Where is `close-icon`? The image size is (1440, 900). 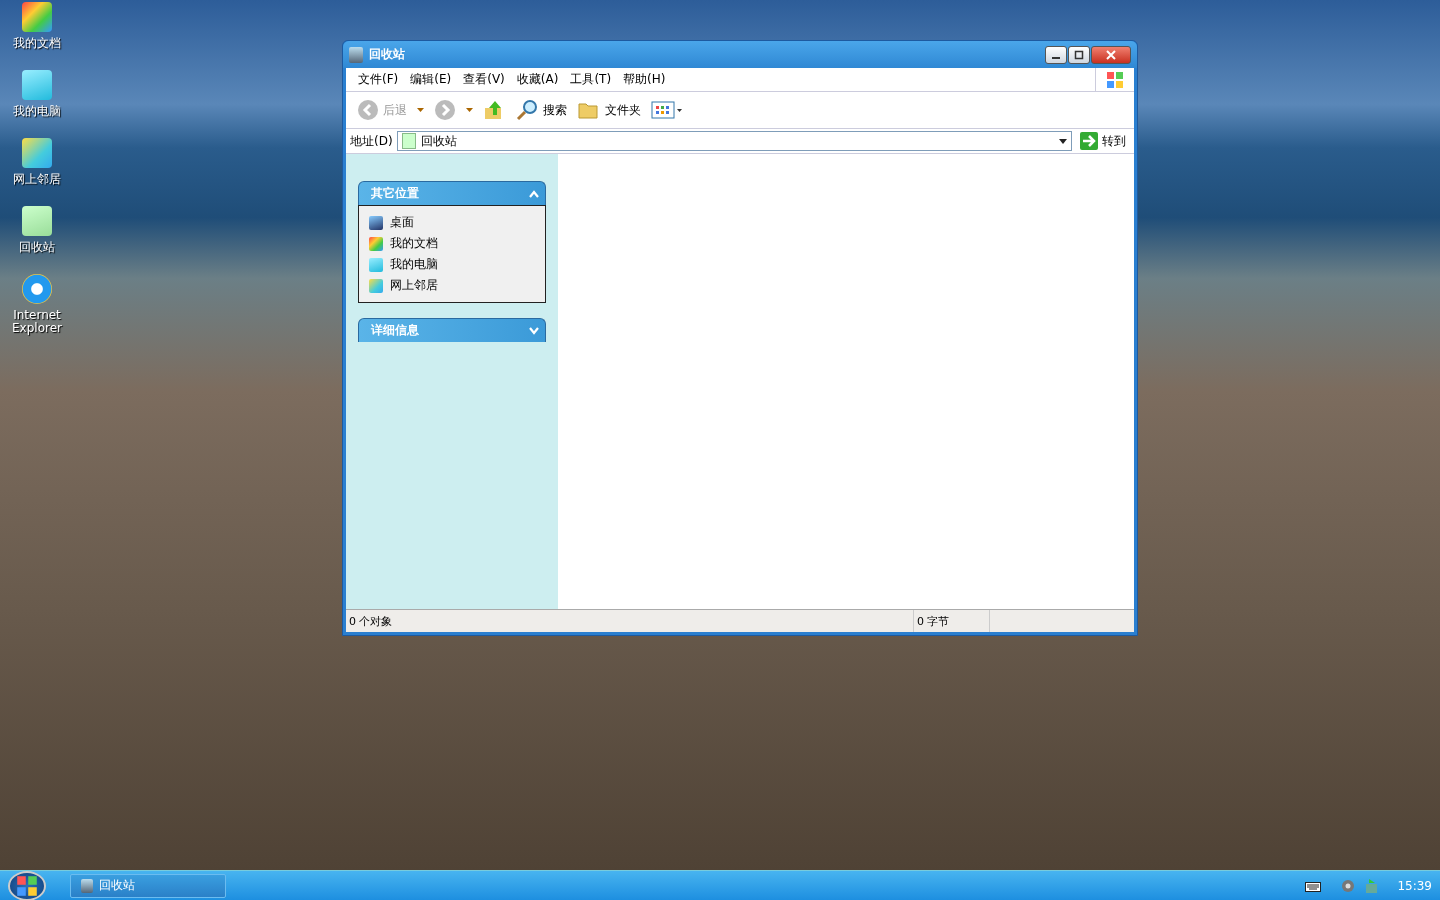 close-icon is located at coordinates (1111, 54).